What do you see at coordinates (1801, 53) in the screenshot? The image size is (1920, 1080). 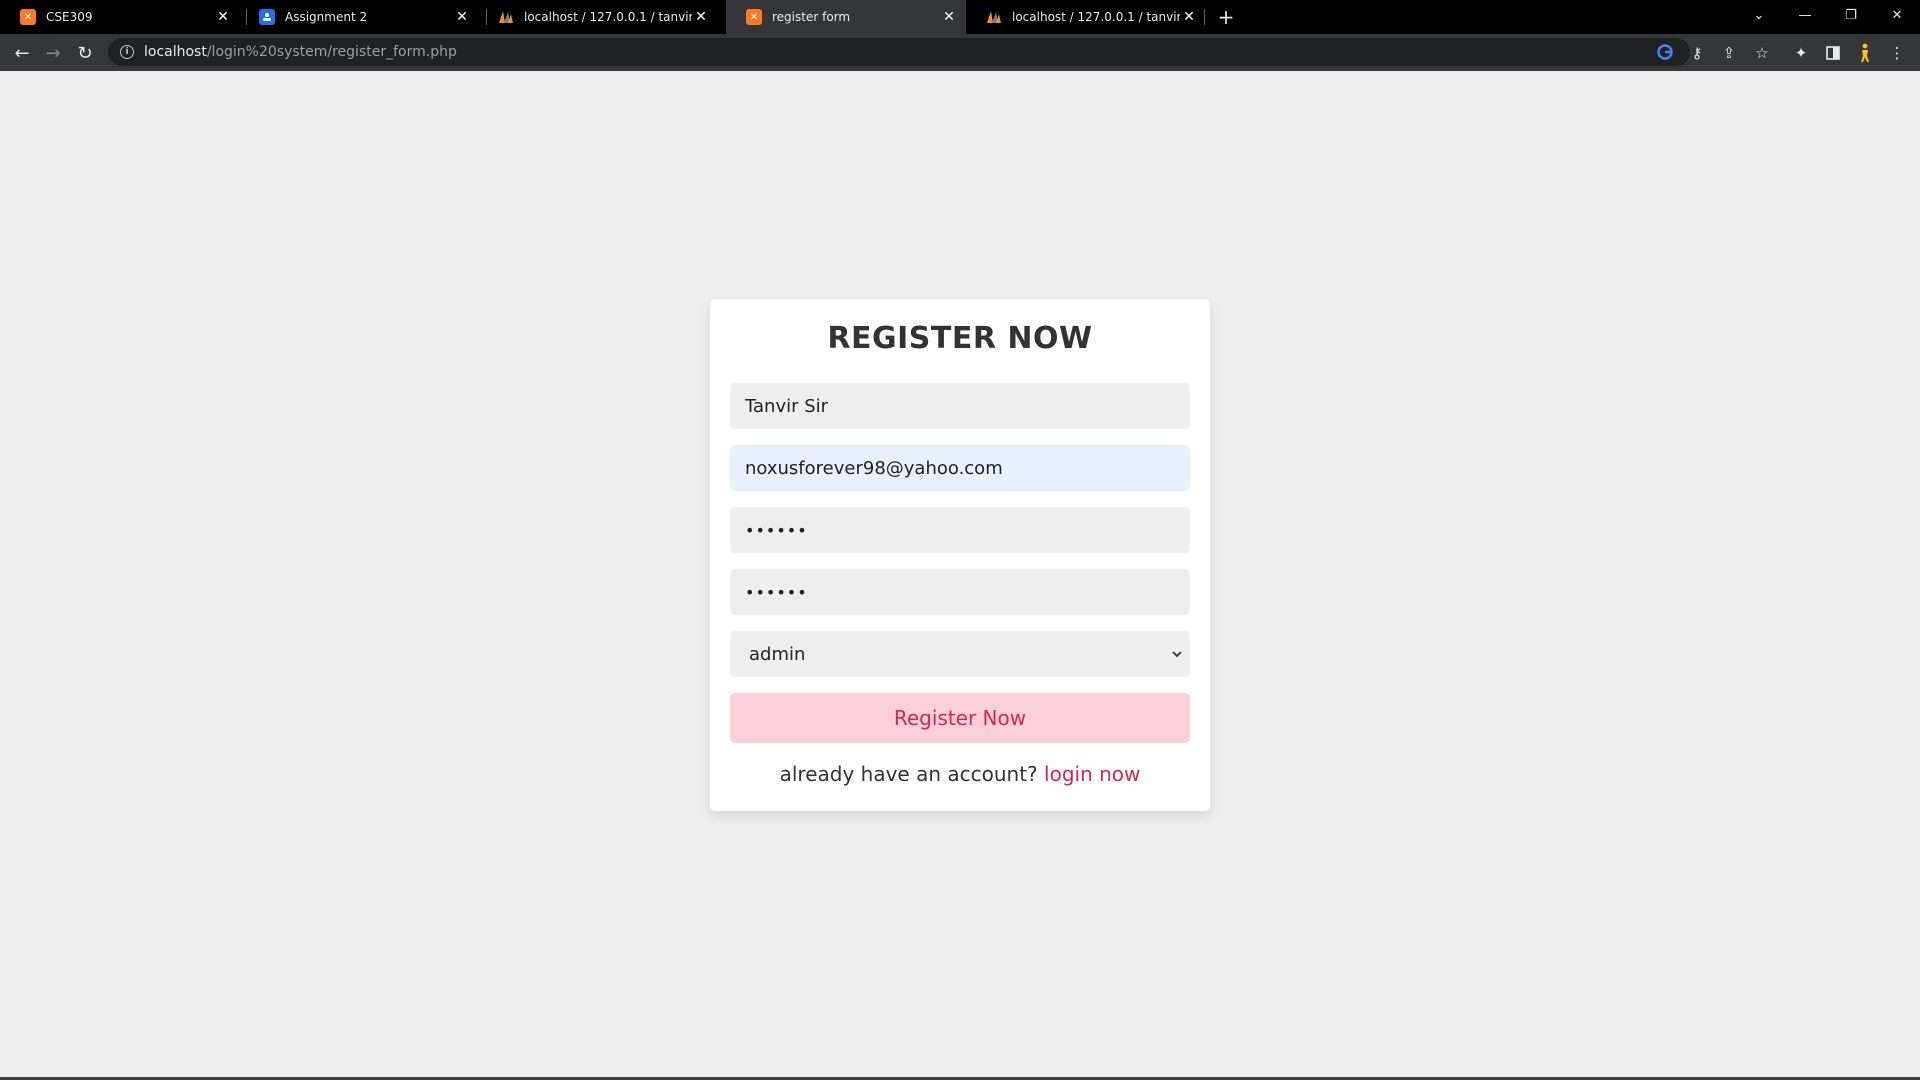 I see `extensions-puzzle-icon: ✦` at bounding box center [1801, 53].